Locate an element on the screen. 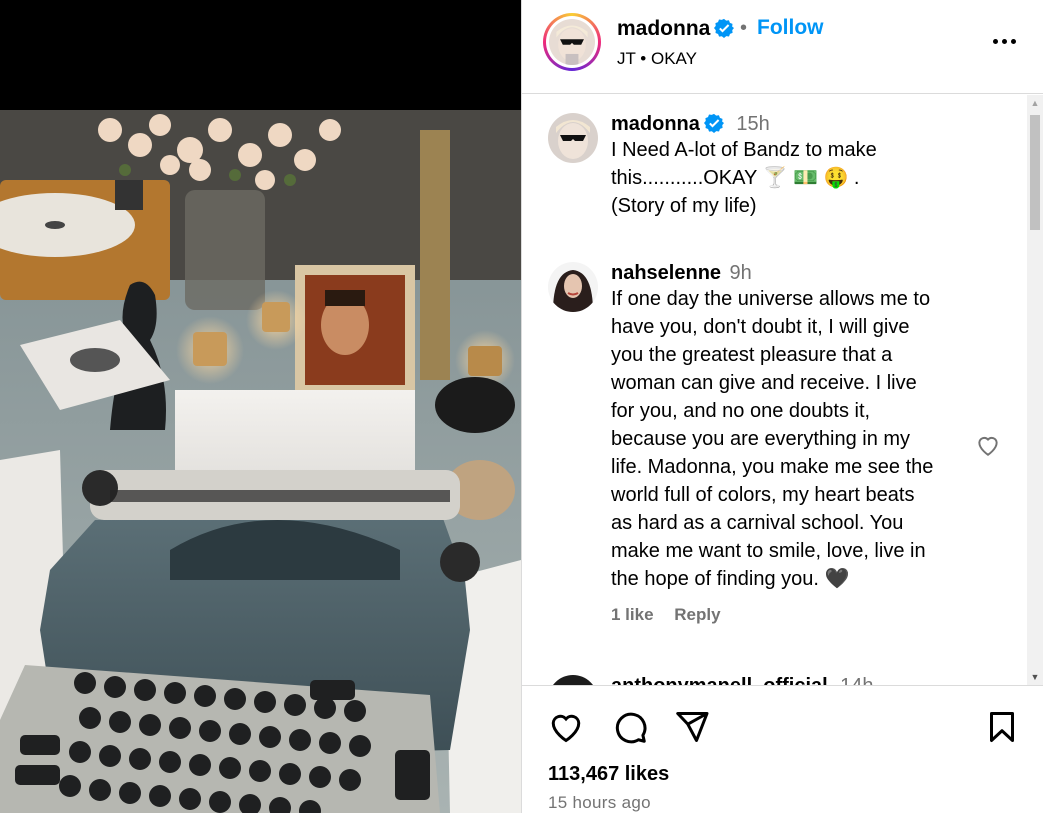 Image resolution: width=1043 pixels, height=813 pixels. scroll-up-arrow-icon: ▲ is located at coordinates (1035, 103).